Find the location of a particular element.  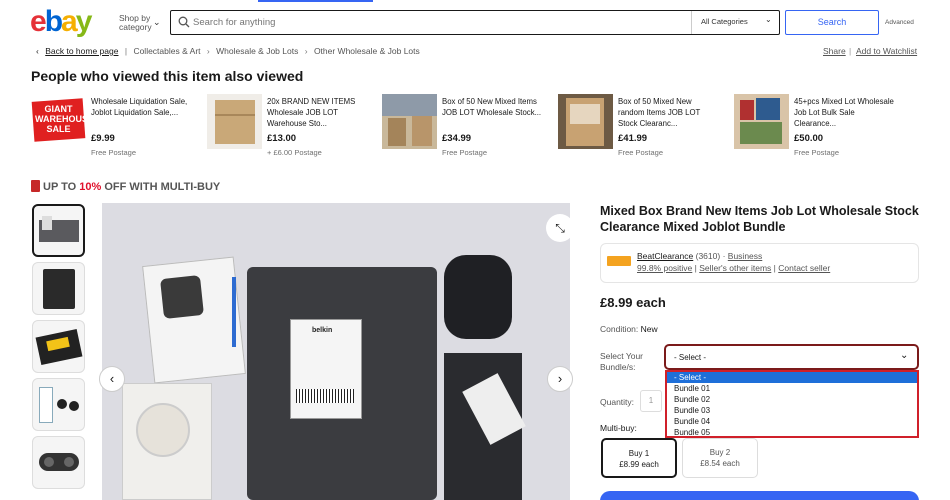

condition-label: Condition: is located at coordinates (619, 329).